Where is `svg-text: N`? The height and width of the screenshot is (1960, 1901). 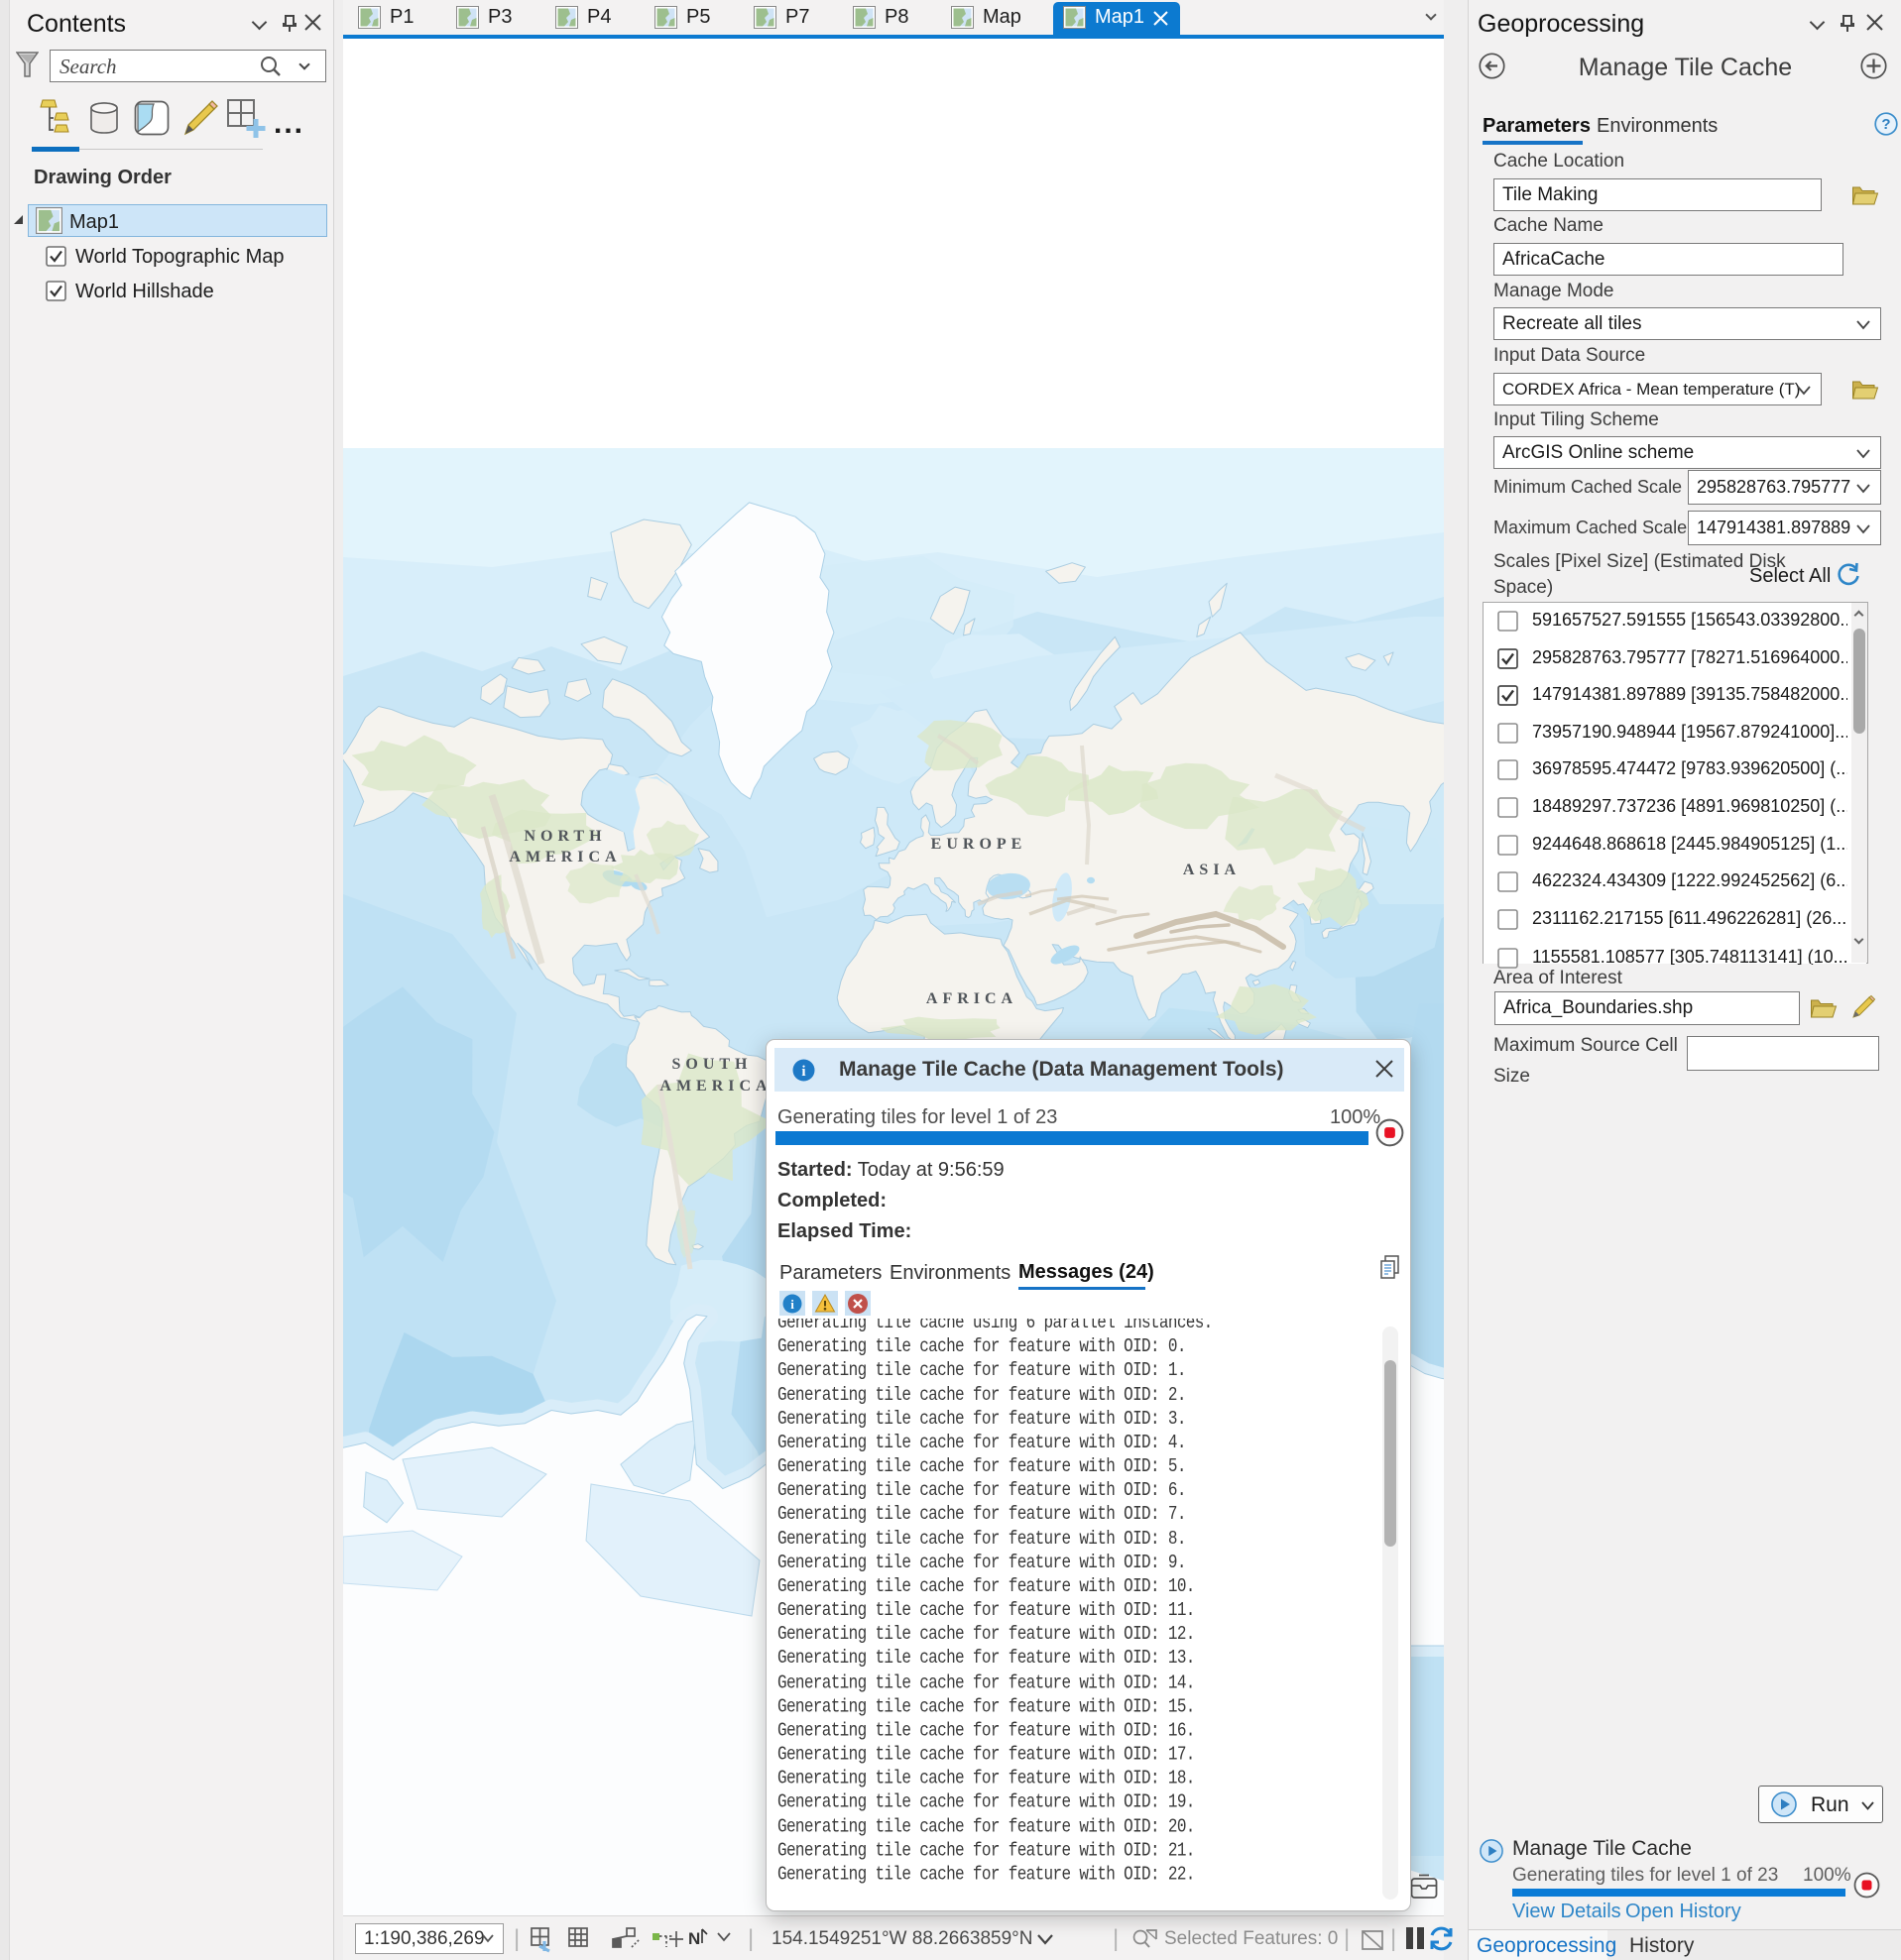 svg-text: N is located at coordinates (694, 1938).